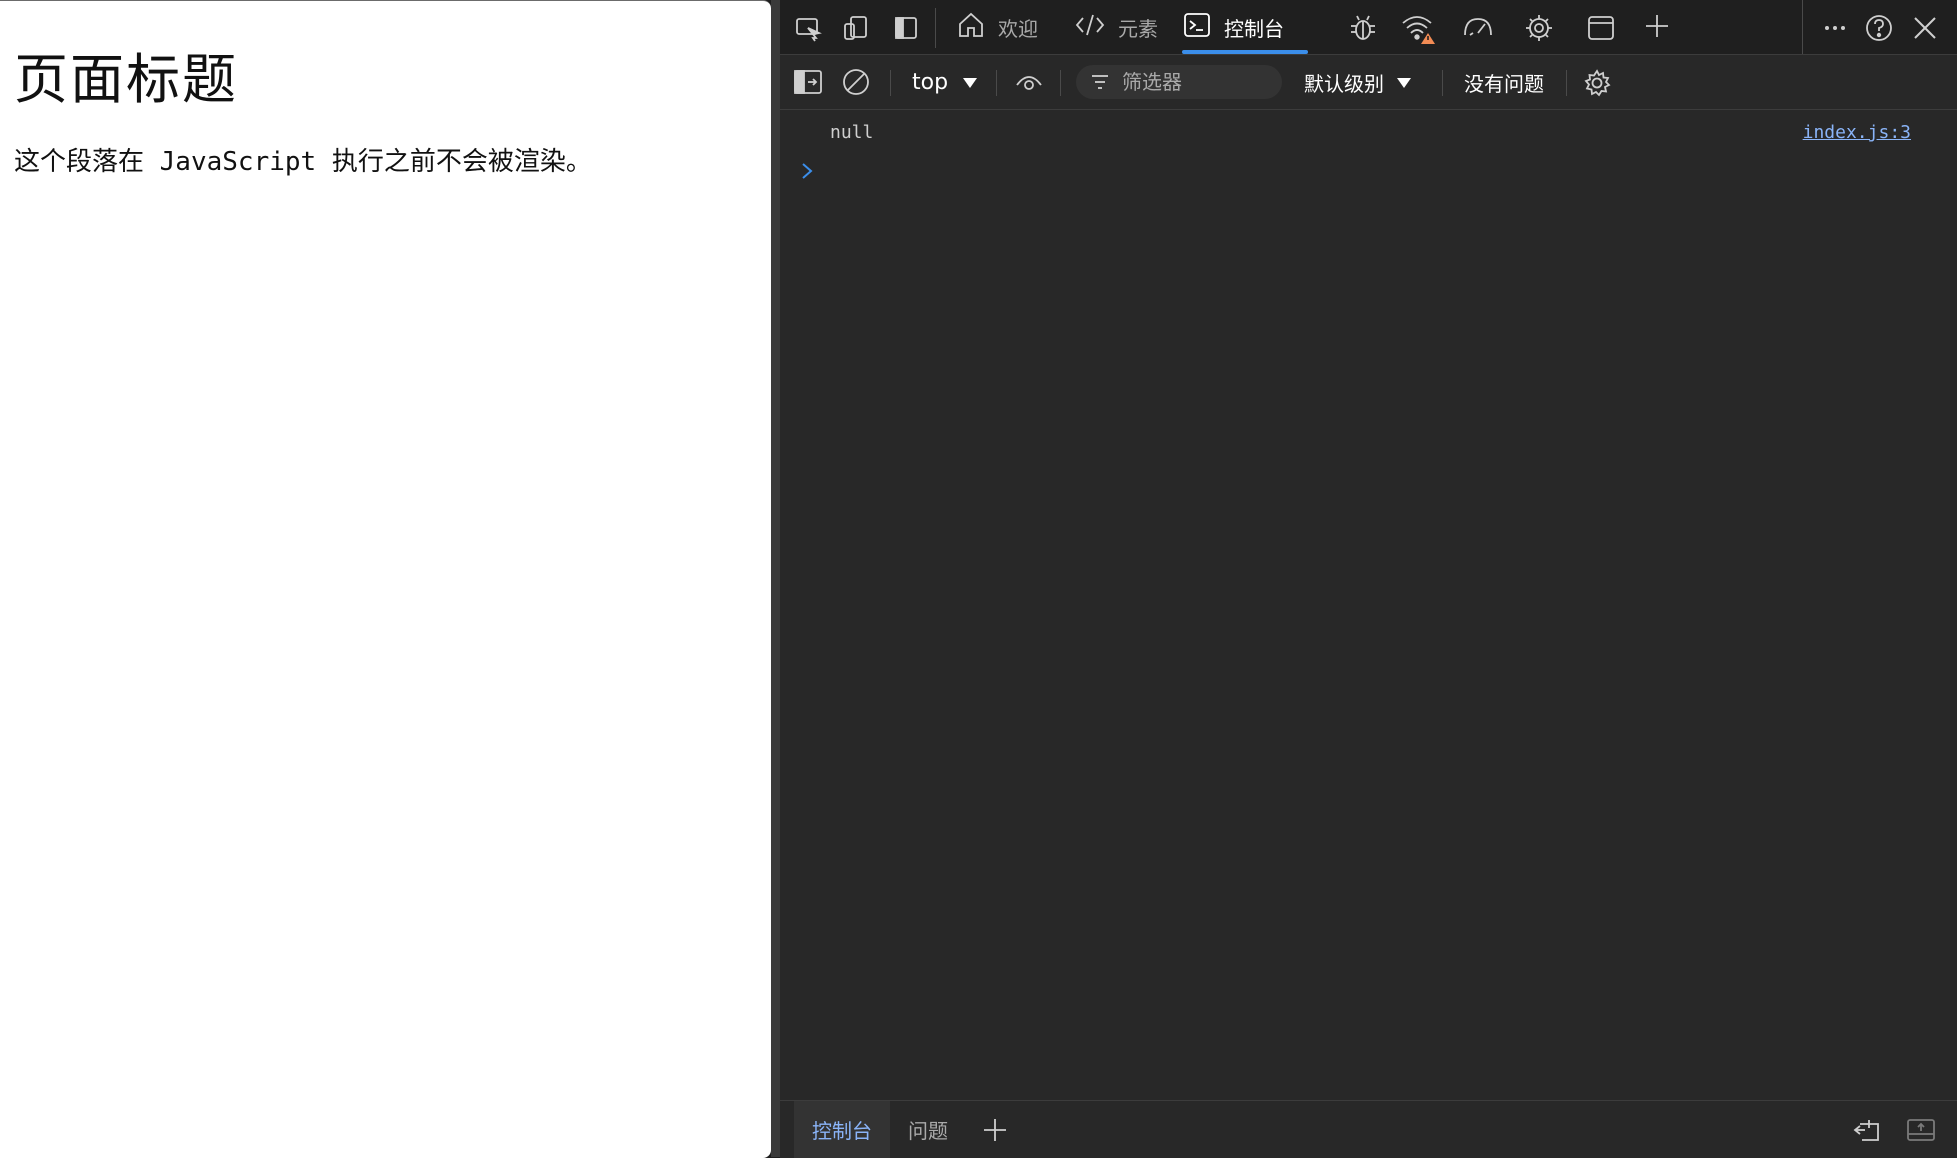  I want to click on application-window-icon, so click(1601, 28).